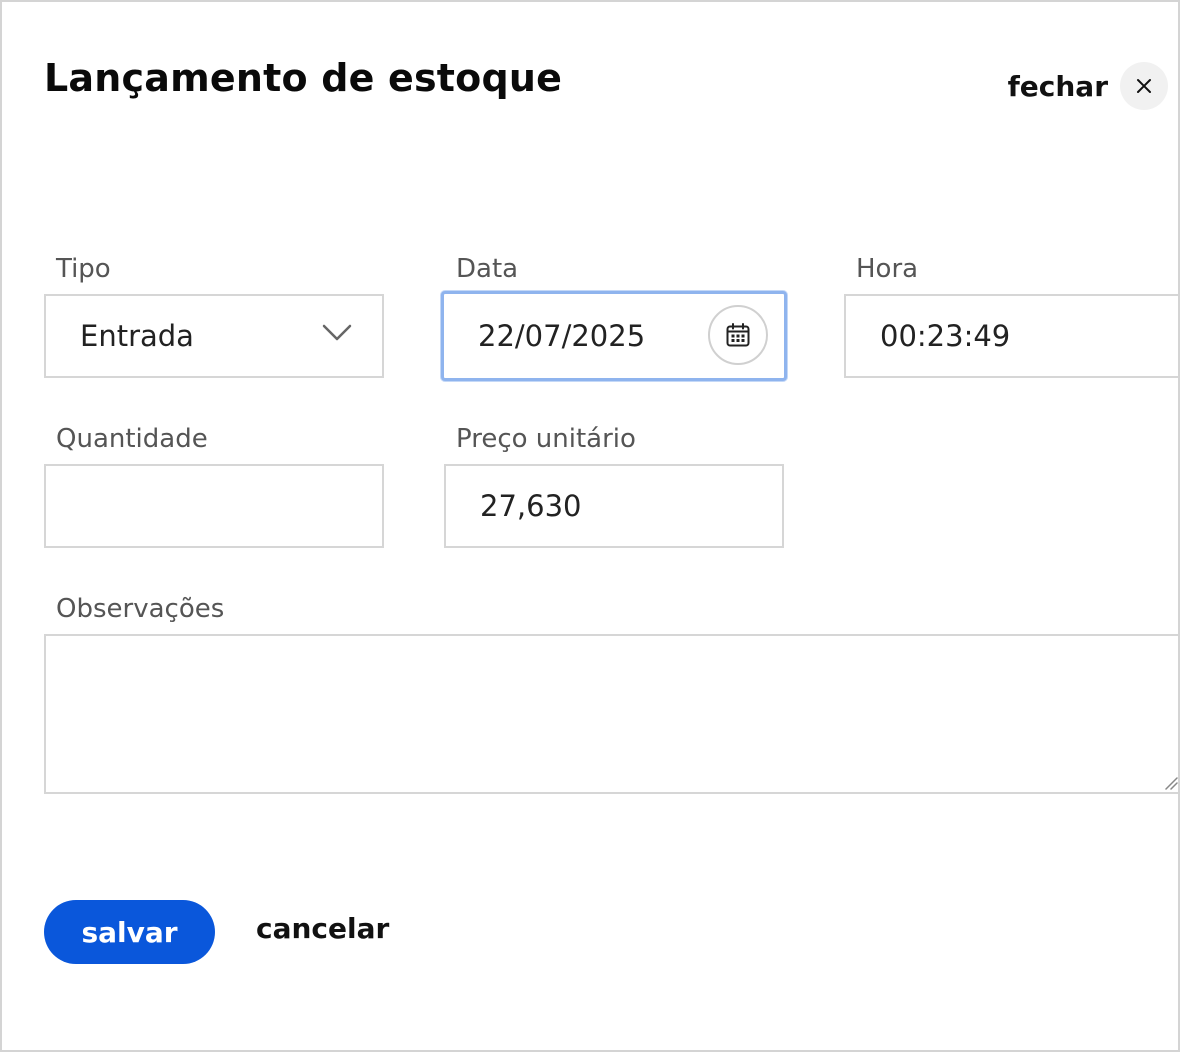 Image resolution: width=1180 pixels, height=1052 pixels. I want to click on hora-input: 00:23:49, so click(1011, 336).